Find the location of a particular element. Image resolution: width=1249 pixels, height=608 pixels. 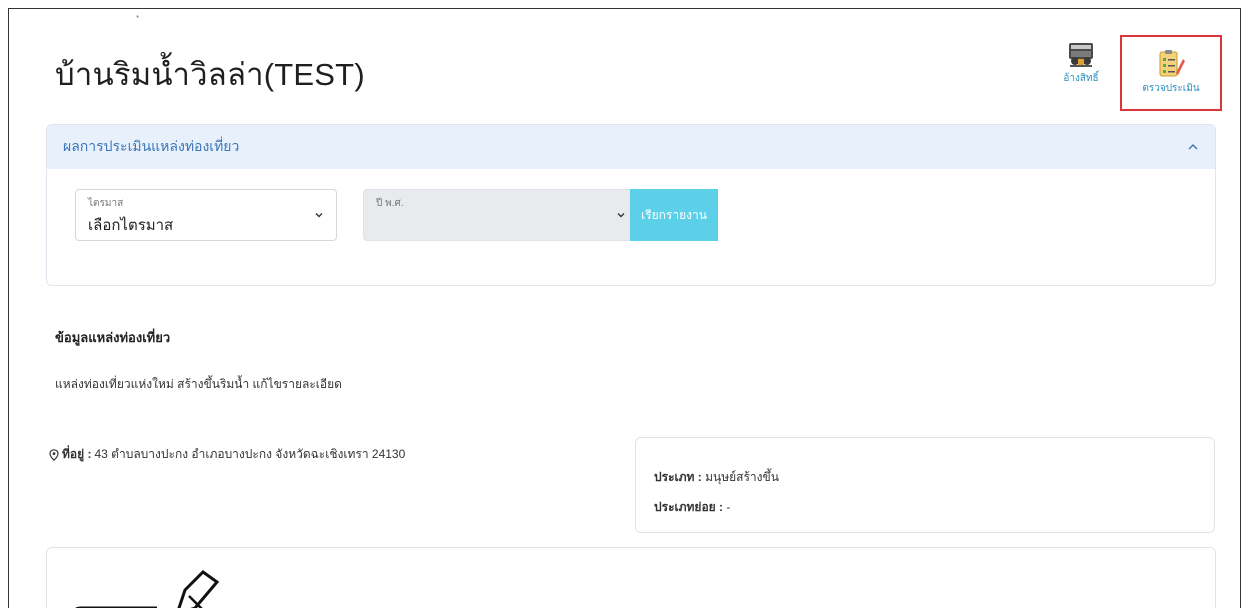

subtype-label: ประเภทย่อย : is located at coordinates (689, 507).